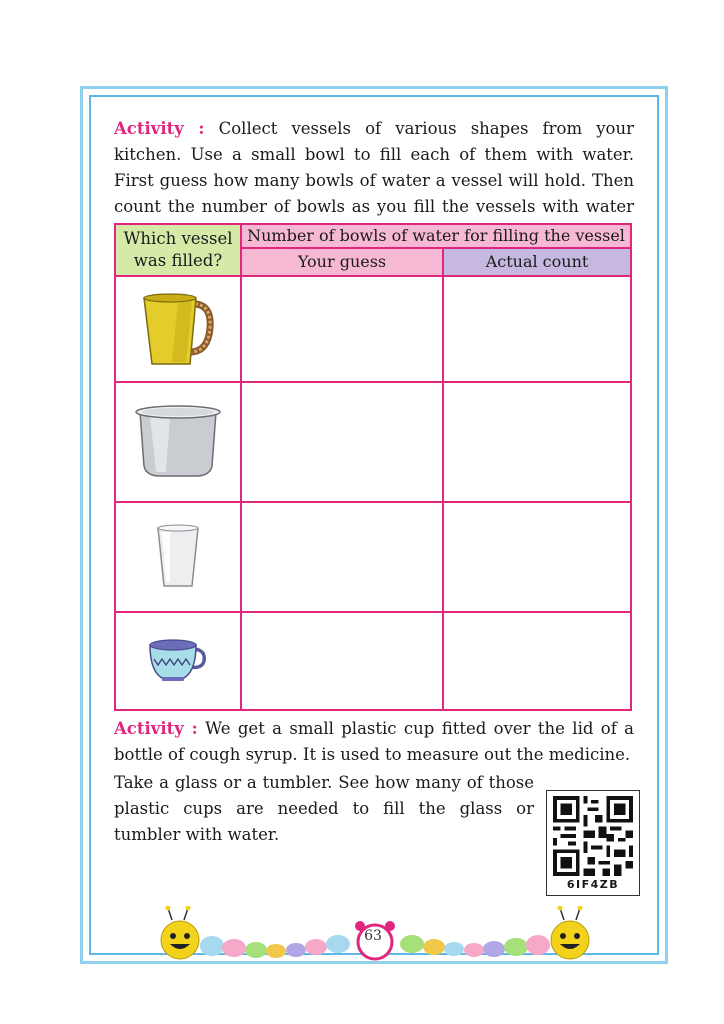 The height and width of the screenshot is (1024, 724). I want to click on header-which-vessel: Which vessel was filled?, so click(178, 250).